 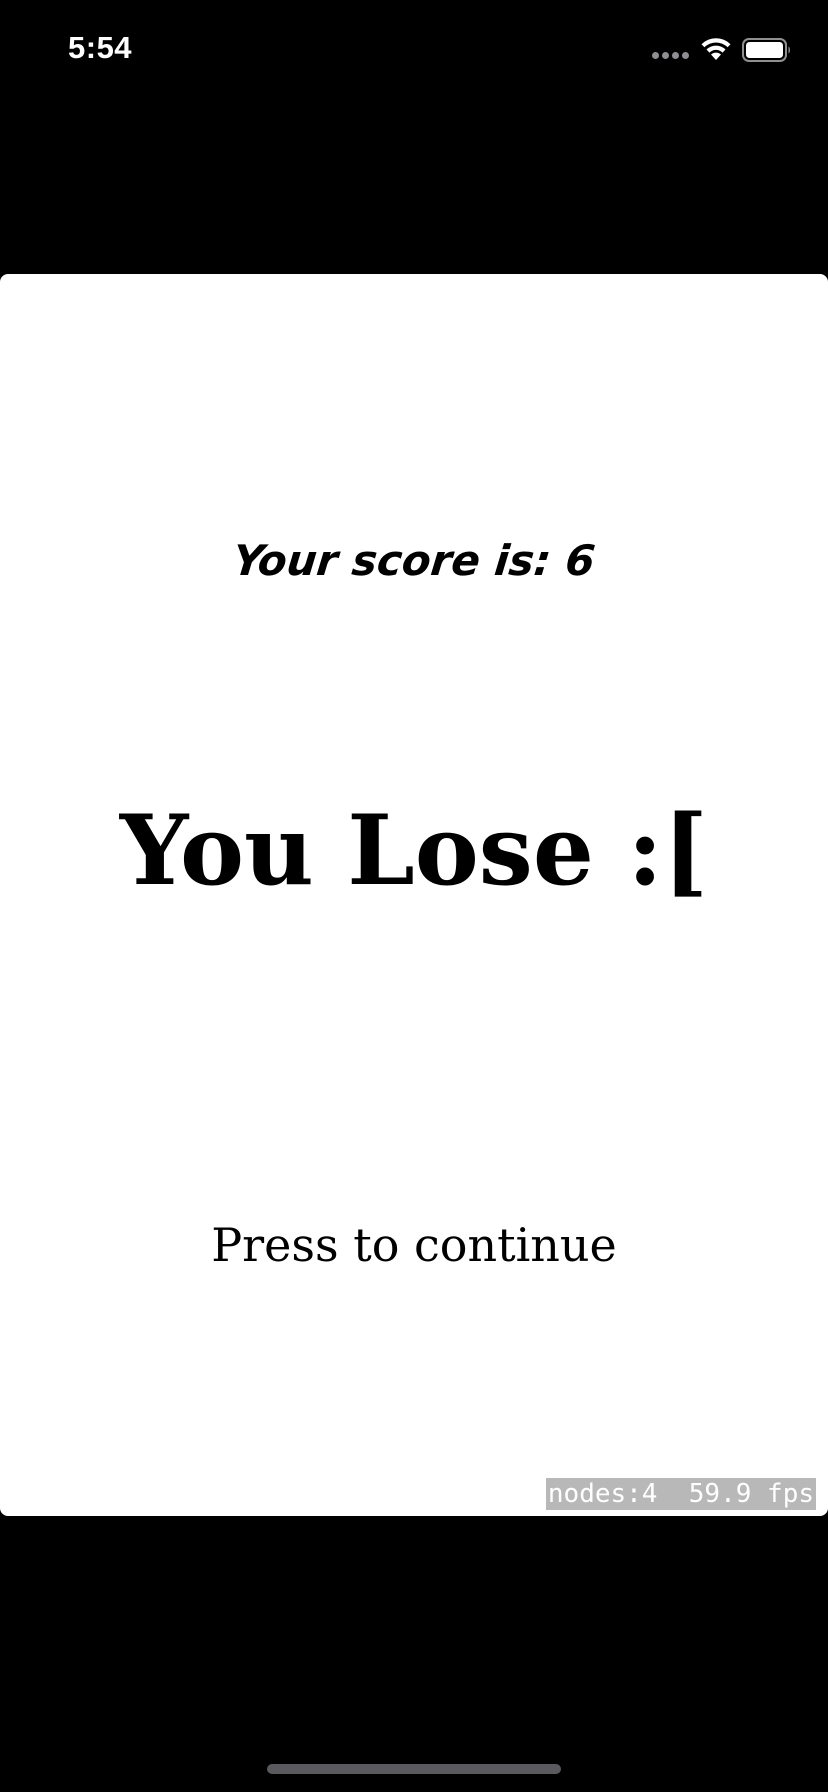 I want to click on score-label: Your score is: 6, so click(x=414, y=560).